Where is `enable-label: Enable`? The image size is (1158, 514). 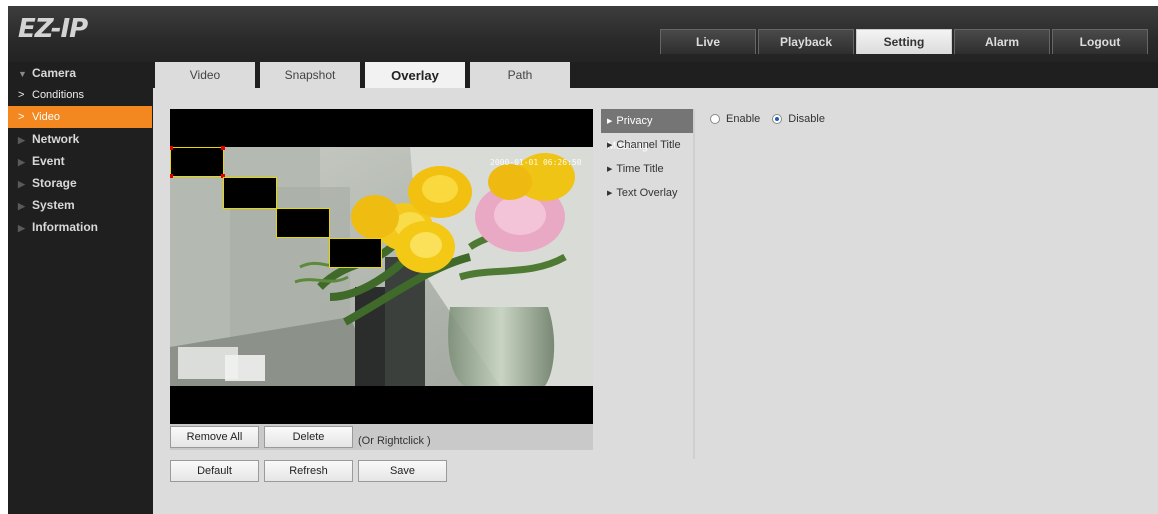 enable-label: Enable is located at coordinates (743, 119).